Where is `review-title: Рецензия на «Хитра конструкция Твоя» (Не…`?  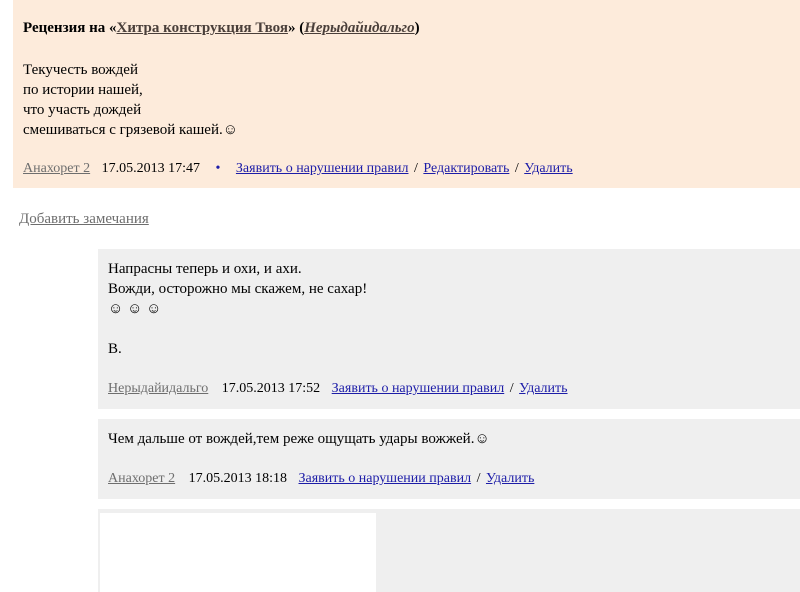 review-title: Рецензия на «Хитра конструкция Твоя» (Не… is located at coordinates (411, 28).